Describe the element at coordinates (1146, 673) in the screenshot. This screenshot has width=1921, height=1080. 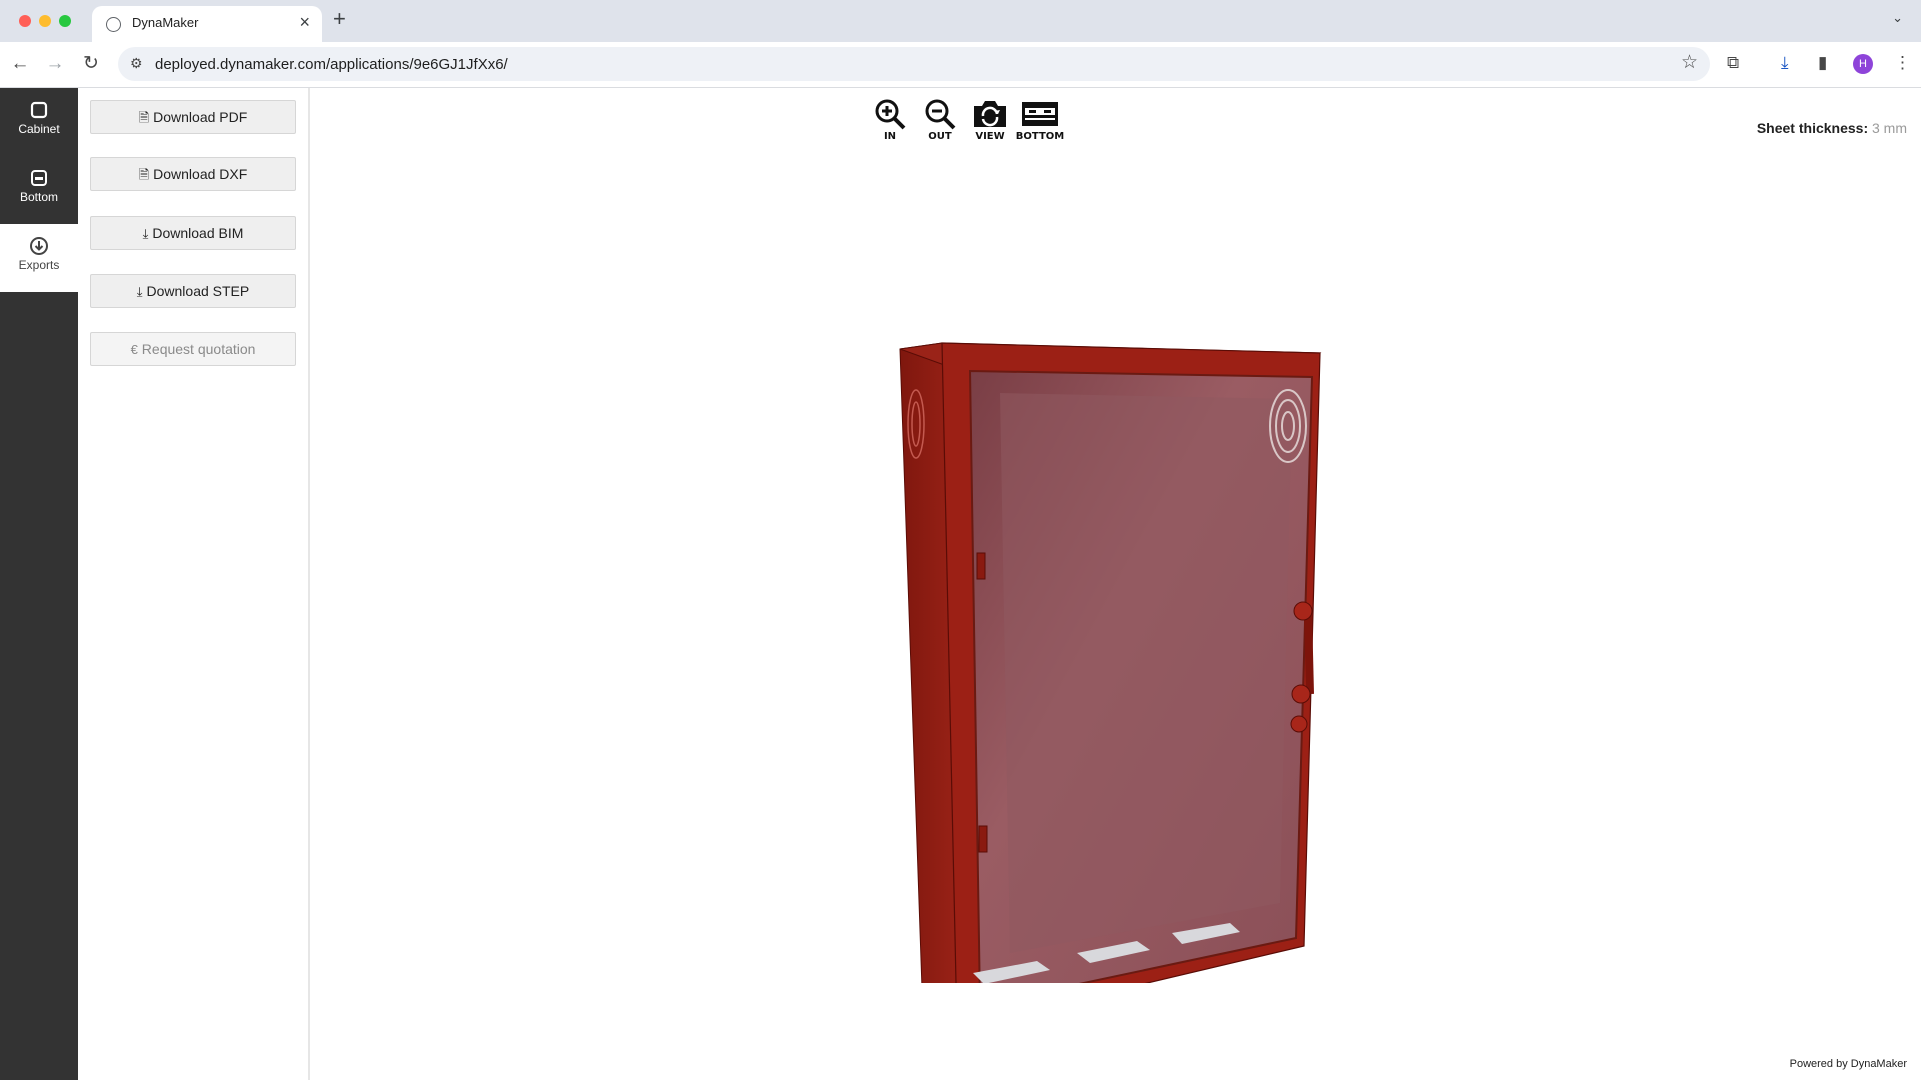
I see `cabinet-inner-back` at that location.